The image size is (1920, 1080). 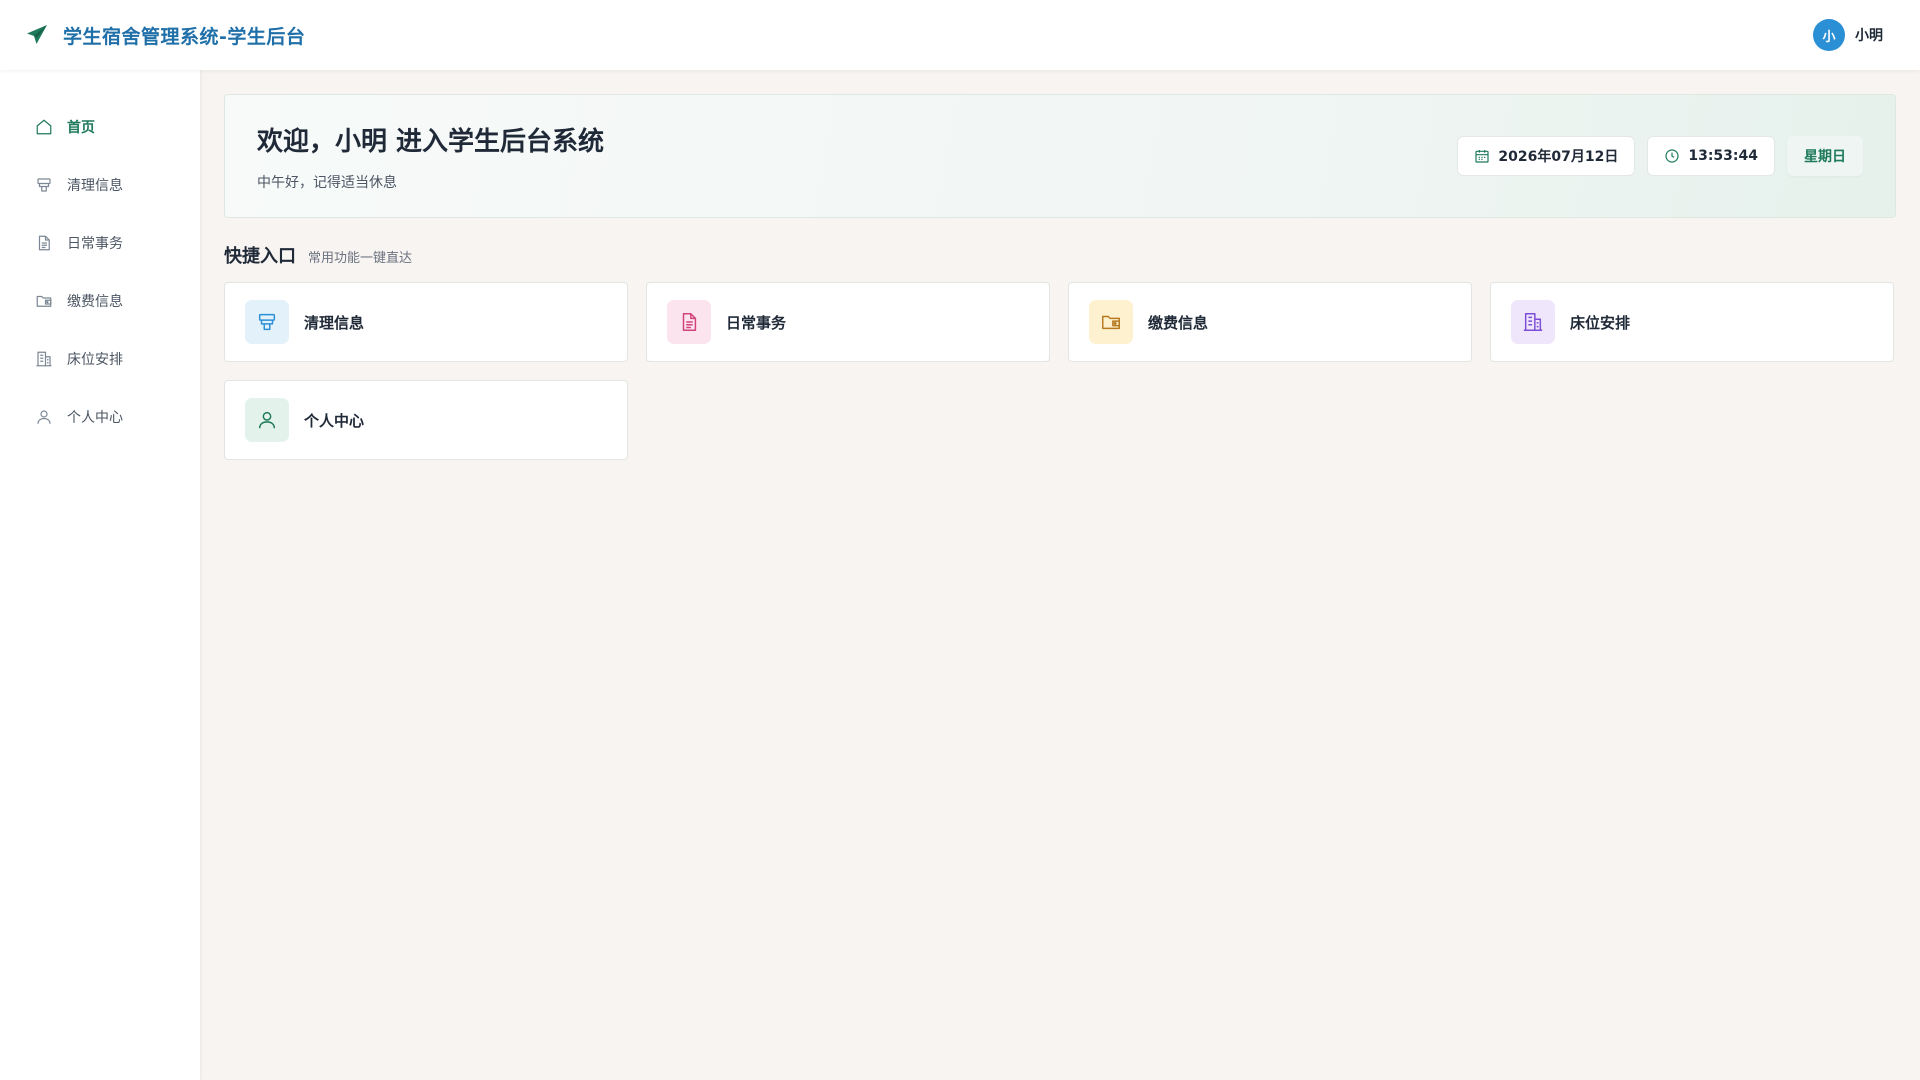 I want to click on sidebar: 首页 清理信息 日常事务 缴费信息 床位安排 个人中心, so click(x=100, y=575).